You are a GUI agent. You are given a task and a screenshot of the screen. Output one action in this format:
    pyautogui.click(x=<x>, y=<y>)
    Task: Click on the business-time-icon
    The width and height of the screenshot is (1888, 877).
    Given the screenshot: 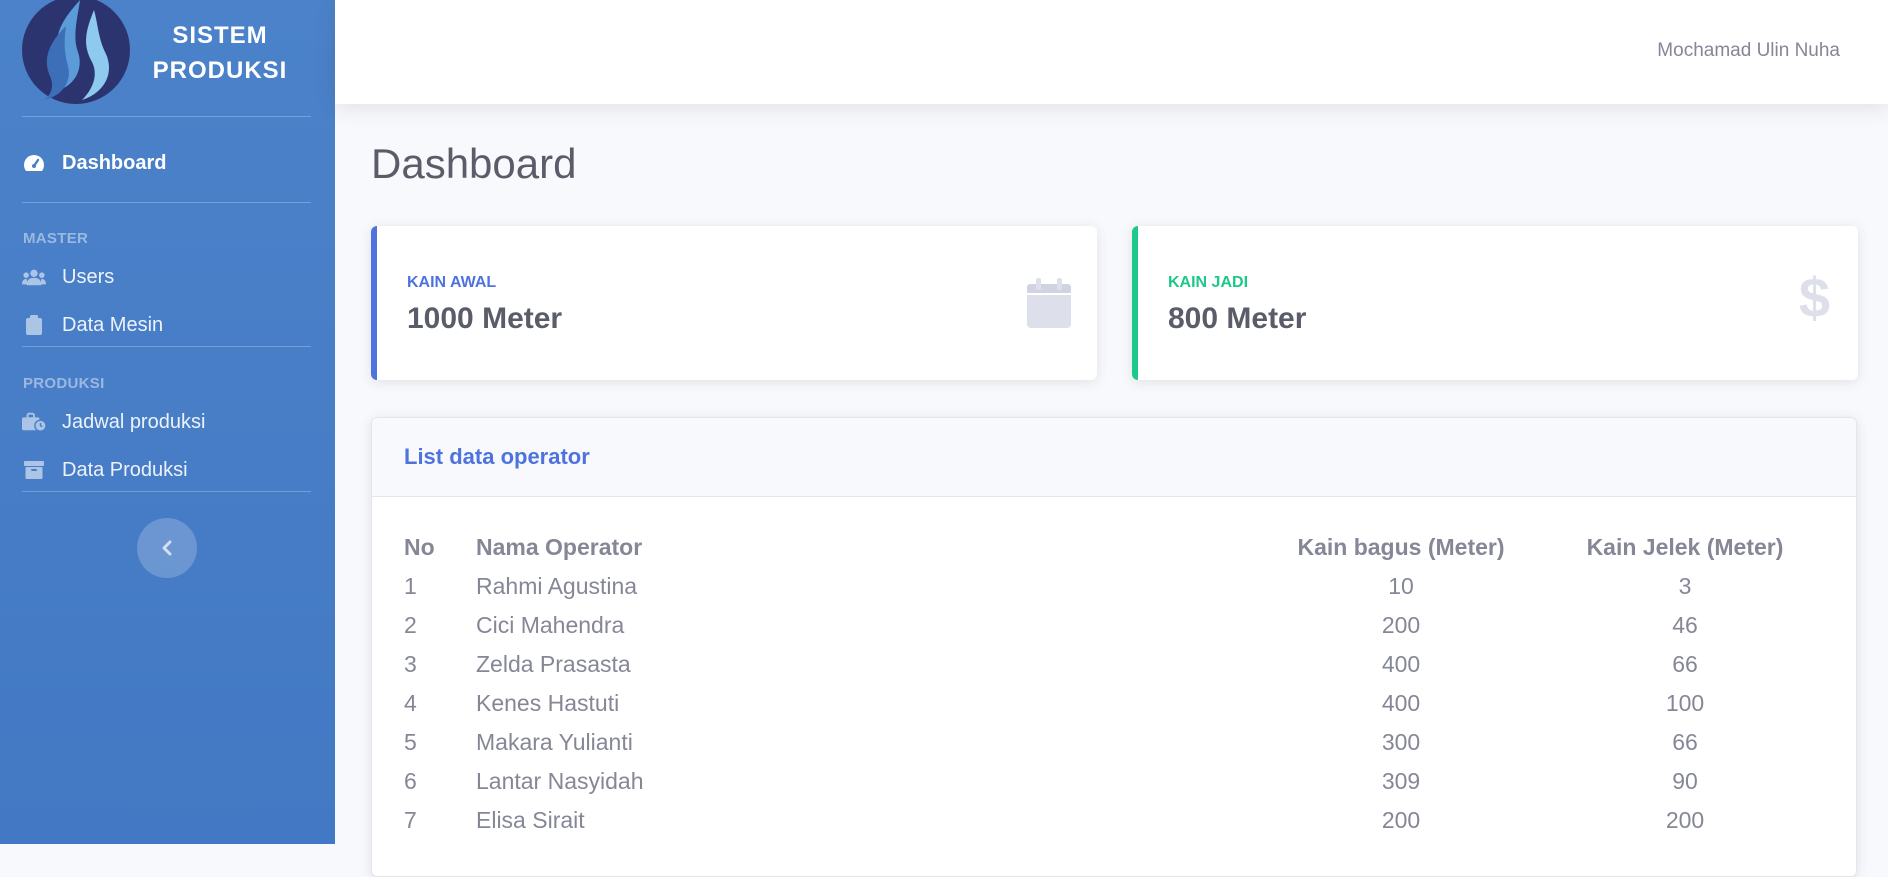 What is the action you would take?
    pyautogui.click(x=34, y=422)
    